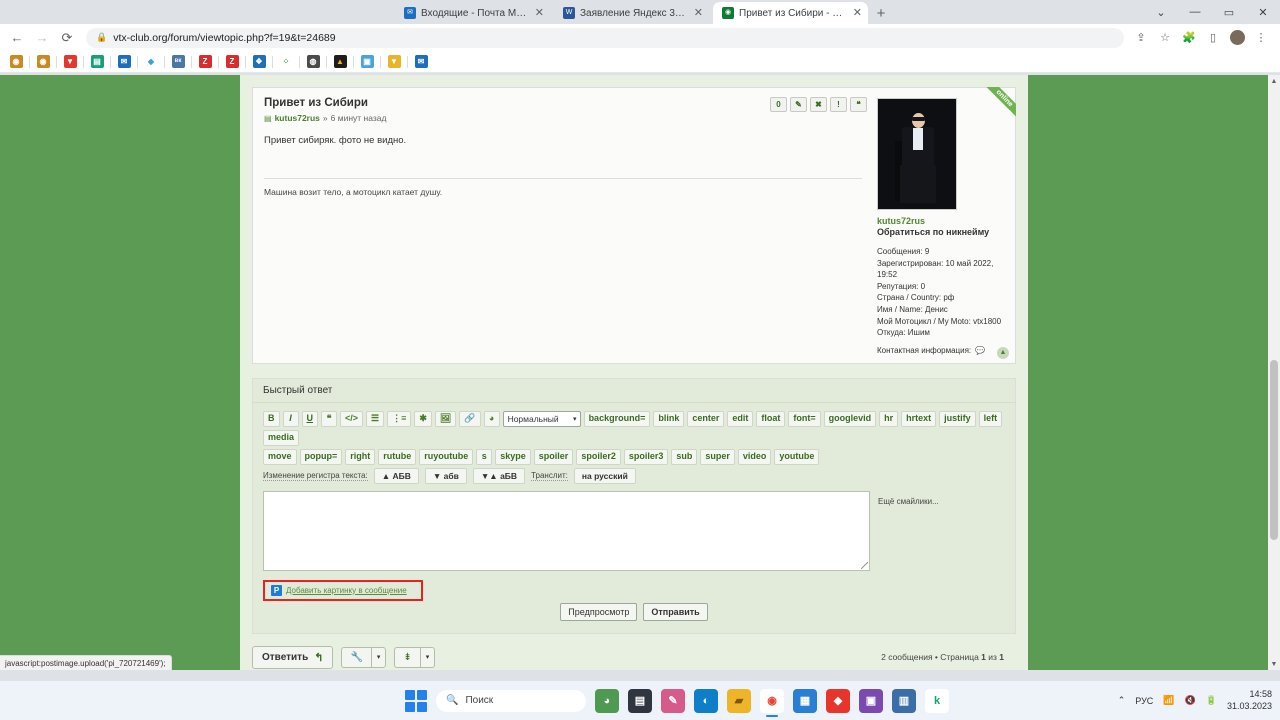 The height and width of the screenshot is (720, 1280). What do you see at coordinates (360, 456) in the screenshot?
I see `bbcode-right: right` at bounding box center [360, 456].